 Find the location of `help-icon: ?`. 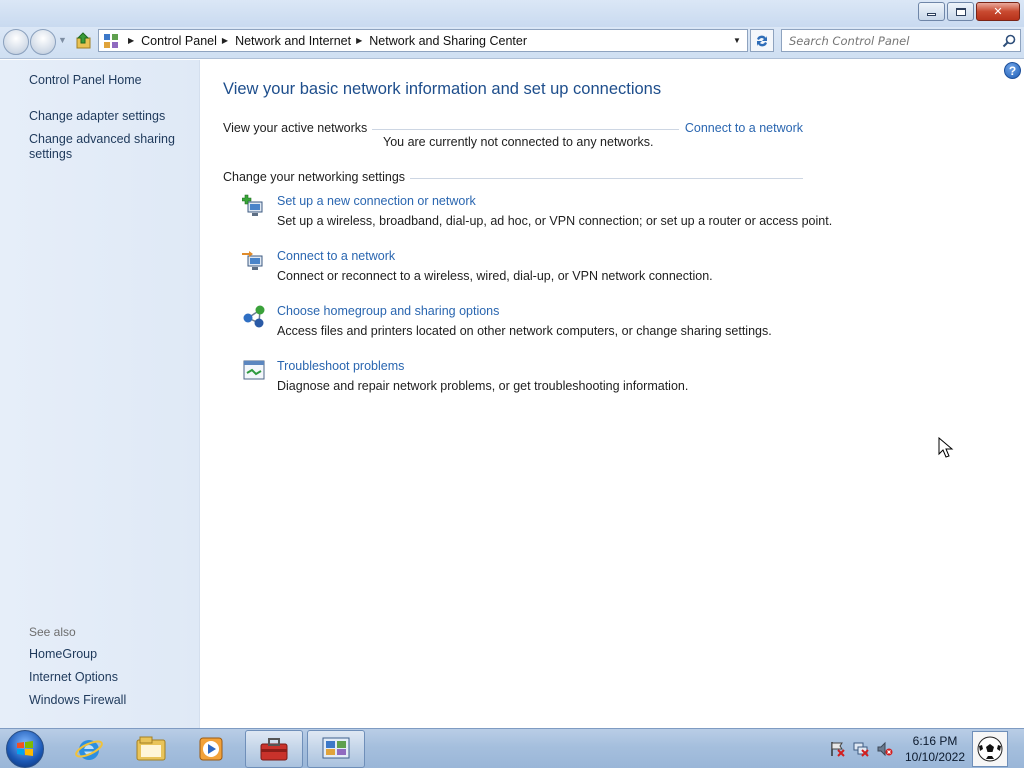

help-icon: ? is located at coordinates (1012, 70).